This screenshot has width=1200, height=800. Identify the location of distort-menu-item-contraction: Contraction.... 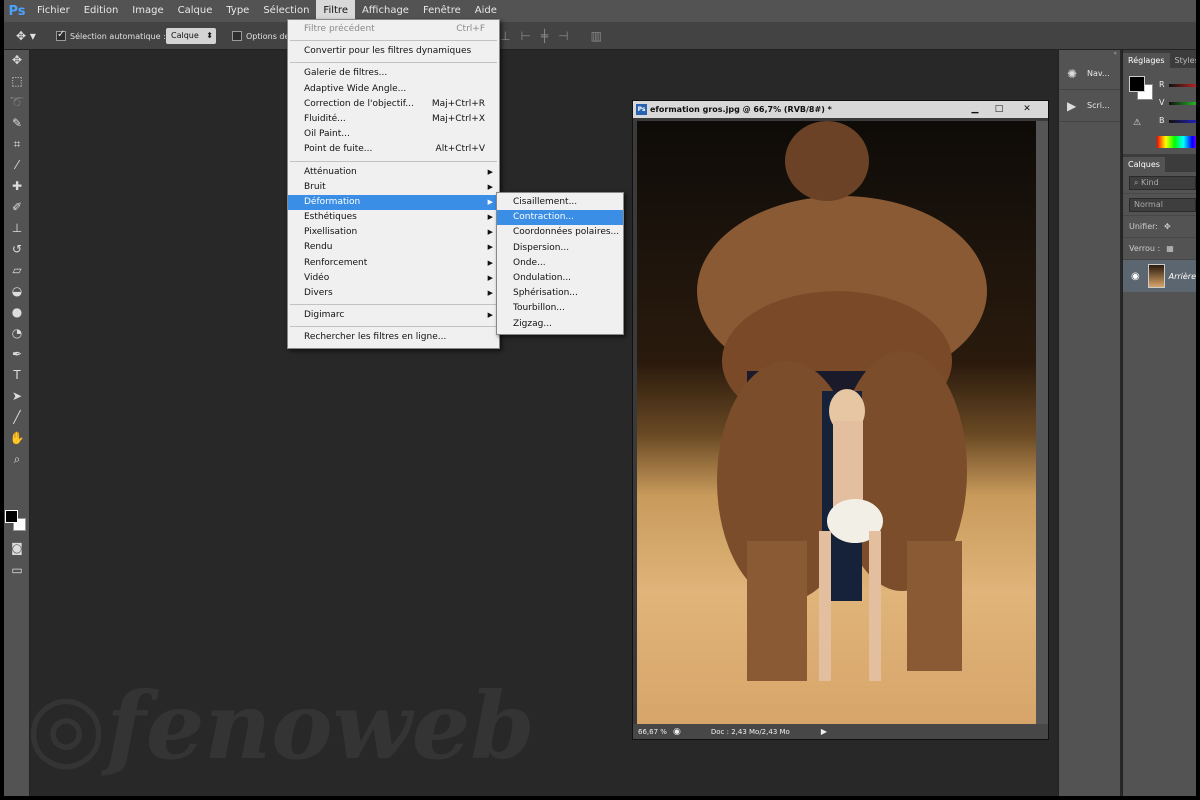
(560, 218).